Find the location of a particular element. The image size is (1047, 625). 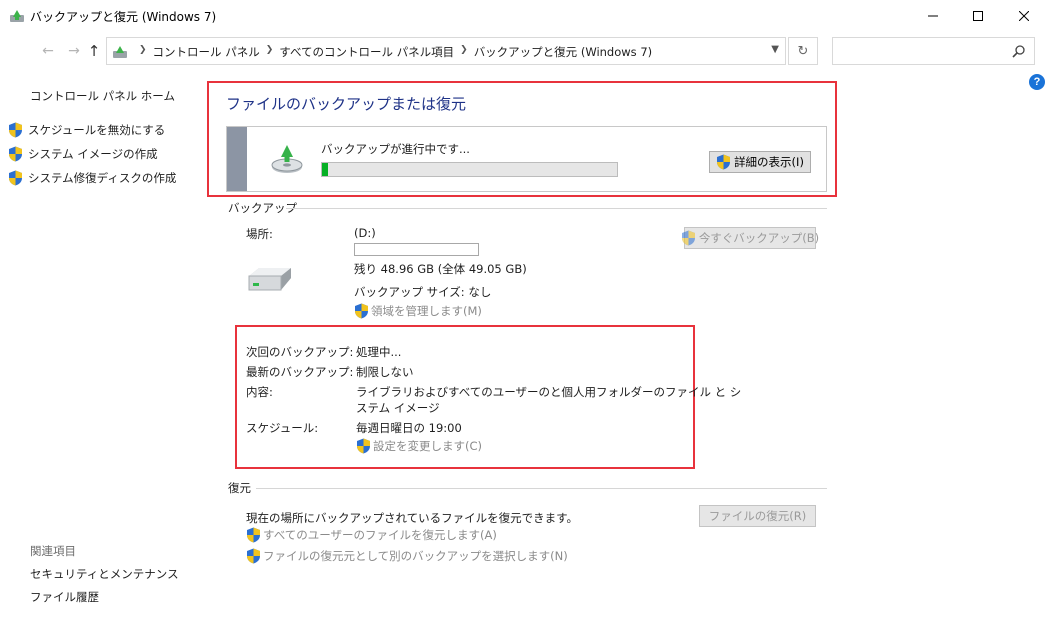

restore-all-users-label: すべてのユーザーのファイルを復元します(A) is located at coordinates (380, 535).